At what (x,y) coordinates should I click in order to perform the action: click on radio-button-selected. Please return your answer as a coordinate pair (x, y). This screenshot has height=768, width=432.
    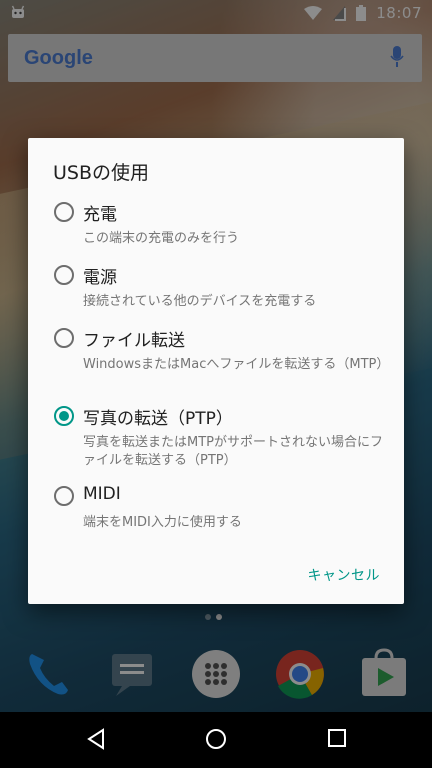
    Looking at the image, I should click on (64, 416).